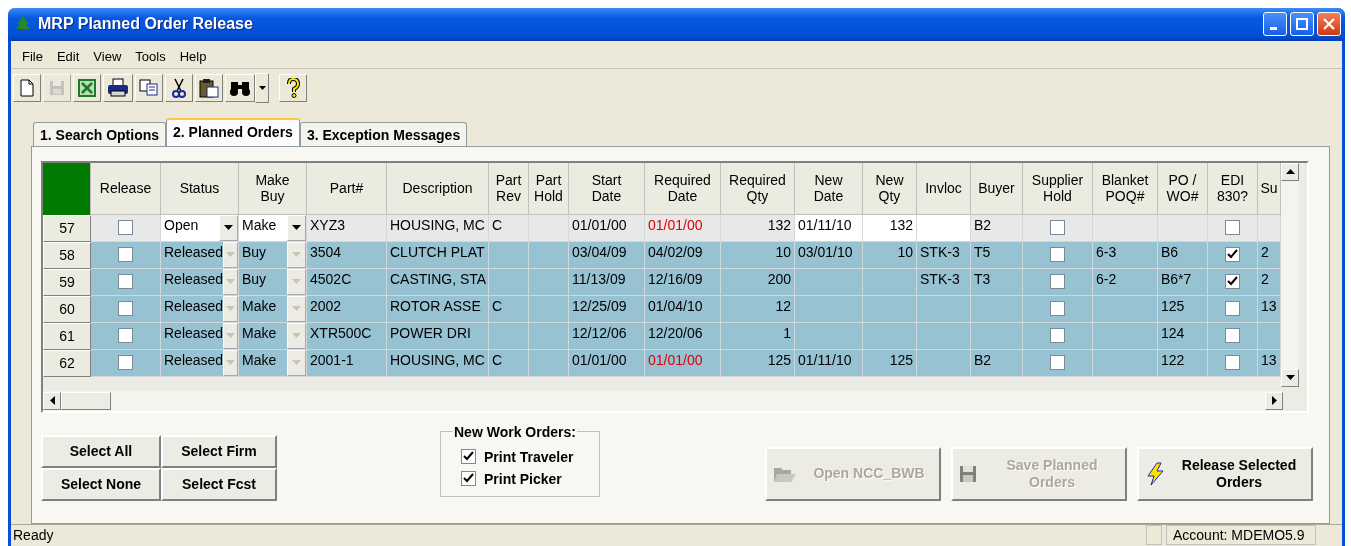  I want to click on column-header: Part Hold, so click(549, 188).